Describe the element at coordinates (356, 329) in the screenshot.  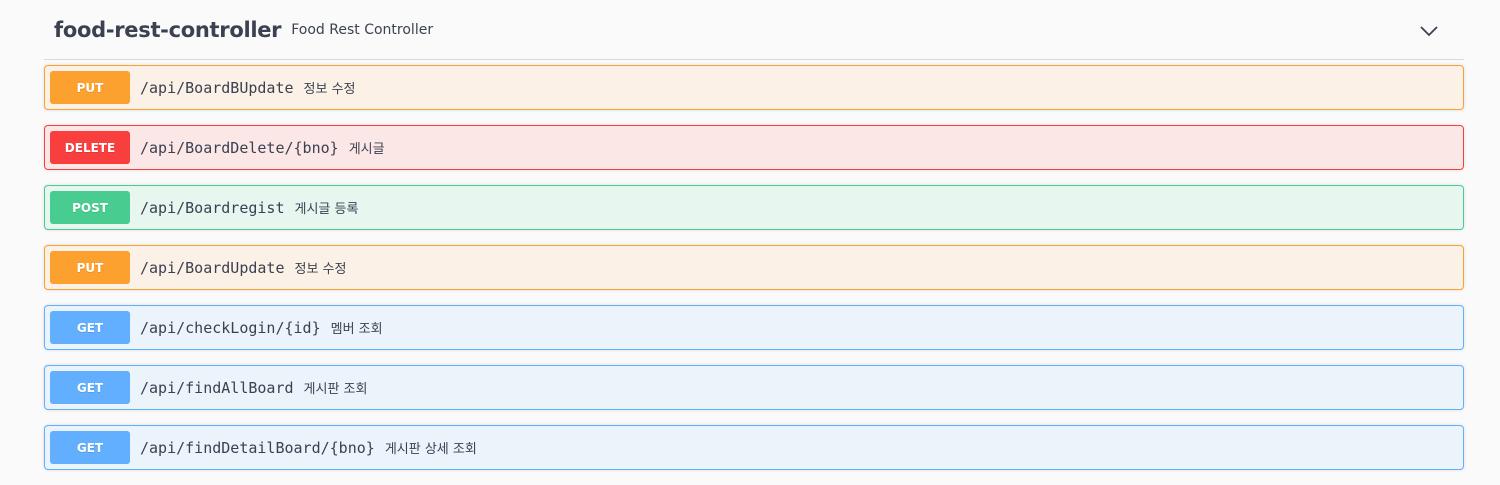
I see `operation-summary: 멤버 조회` at that location.